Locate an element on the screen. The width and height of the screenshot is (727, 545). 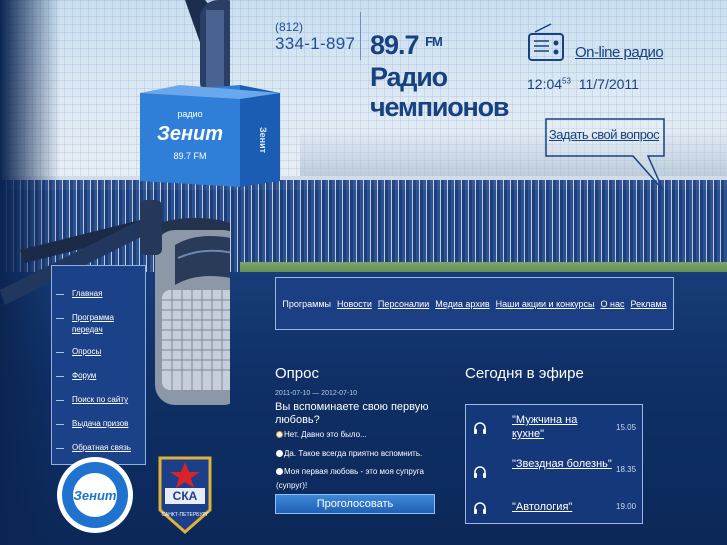
ask-question-link: Задать свой вопрос is located at coordinates (604, 134).